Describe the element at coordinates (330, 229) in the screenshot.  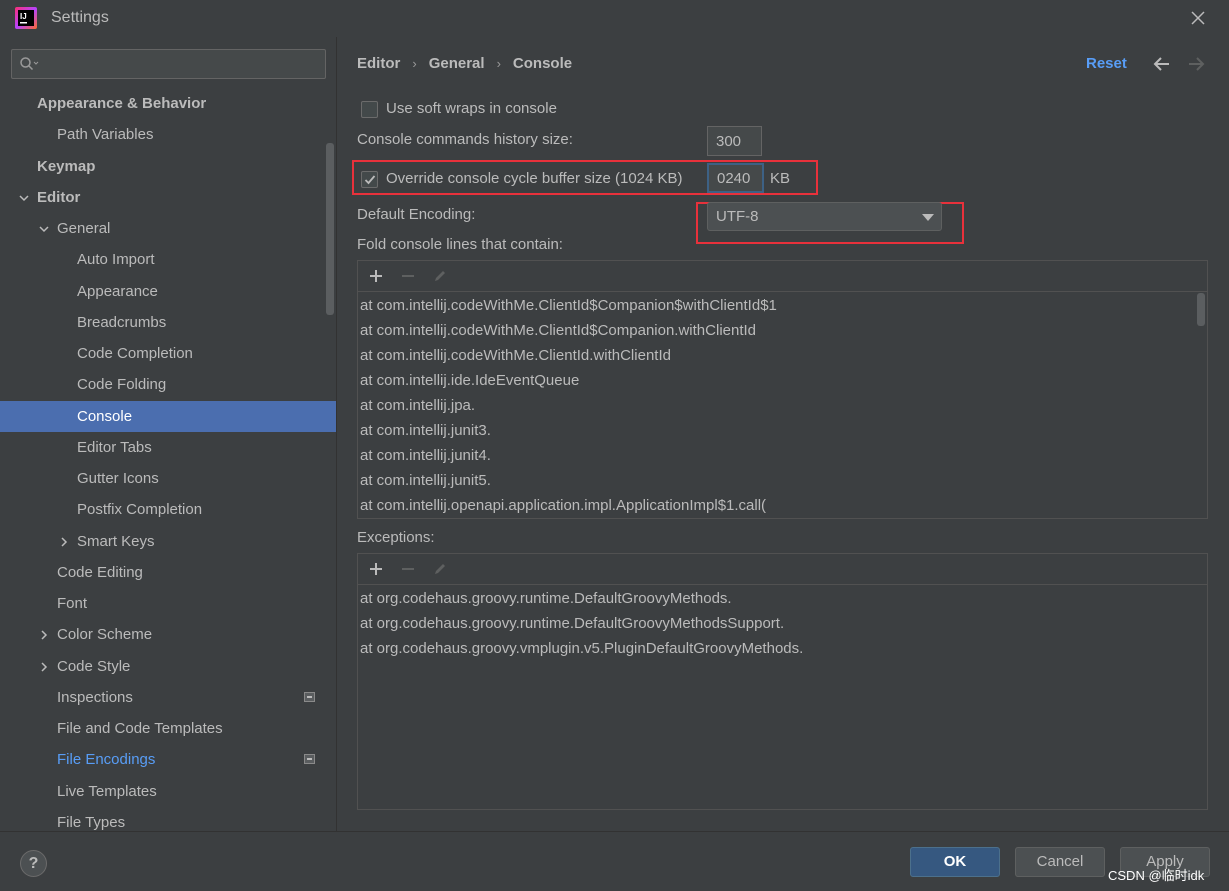
I see `sidebar-scrollbar` at that location.